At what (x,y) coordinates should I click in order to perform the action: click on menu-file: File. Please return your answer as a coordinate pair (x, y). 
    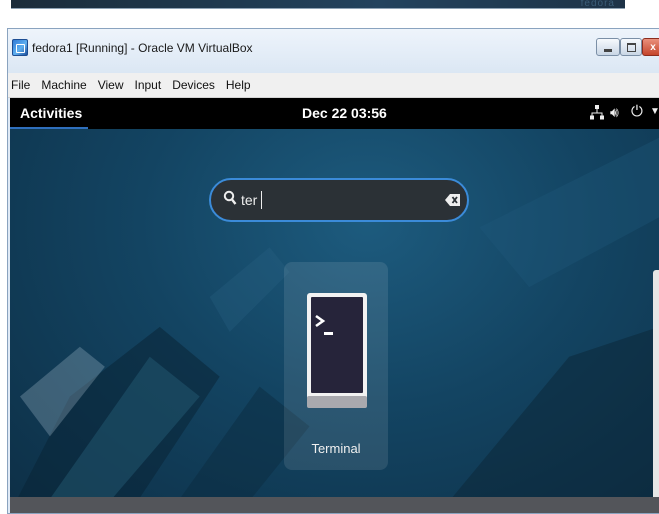
    Looking at the image, I should click on (20, 85).